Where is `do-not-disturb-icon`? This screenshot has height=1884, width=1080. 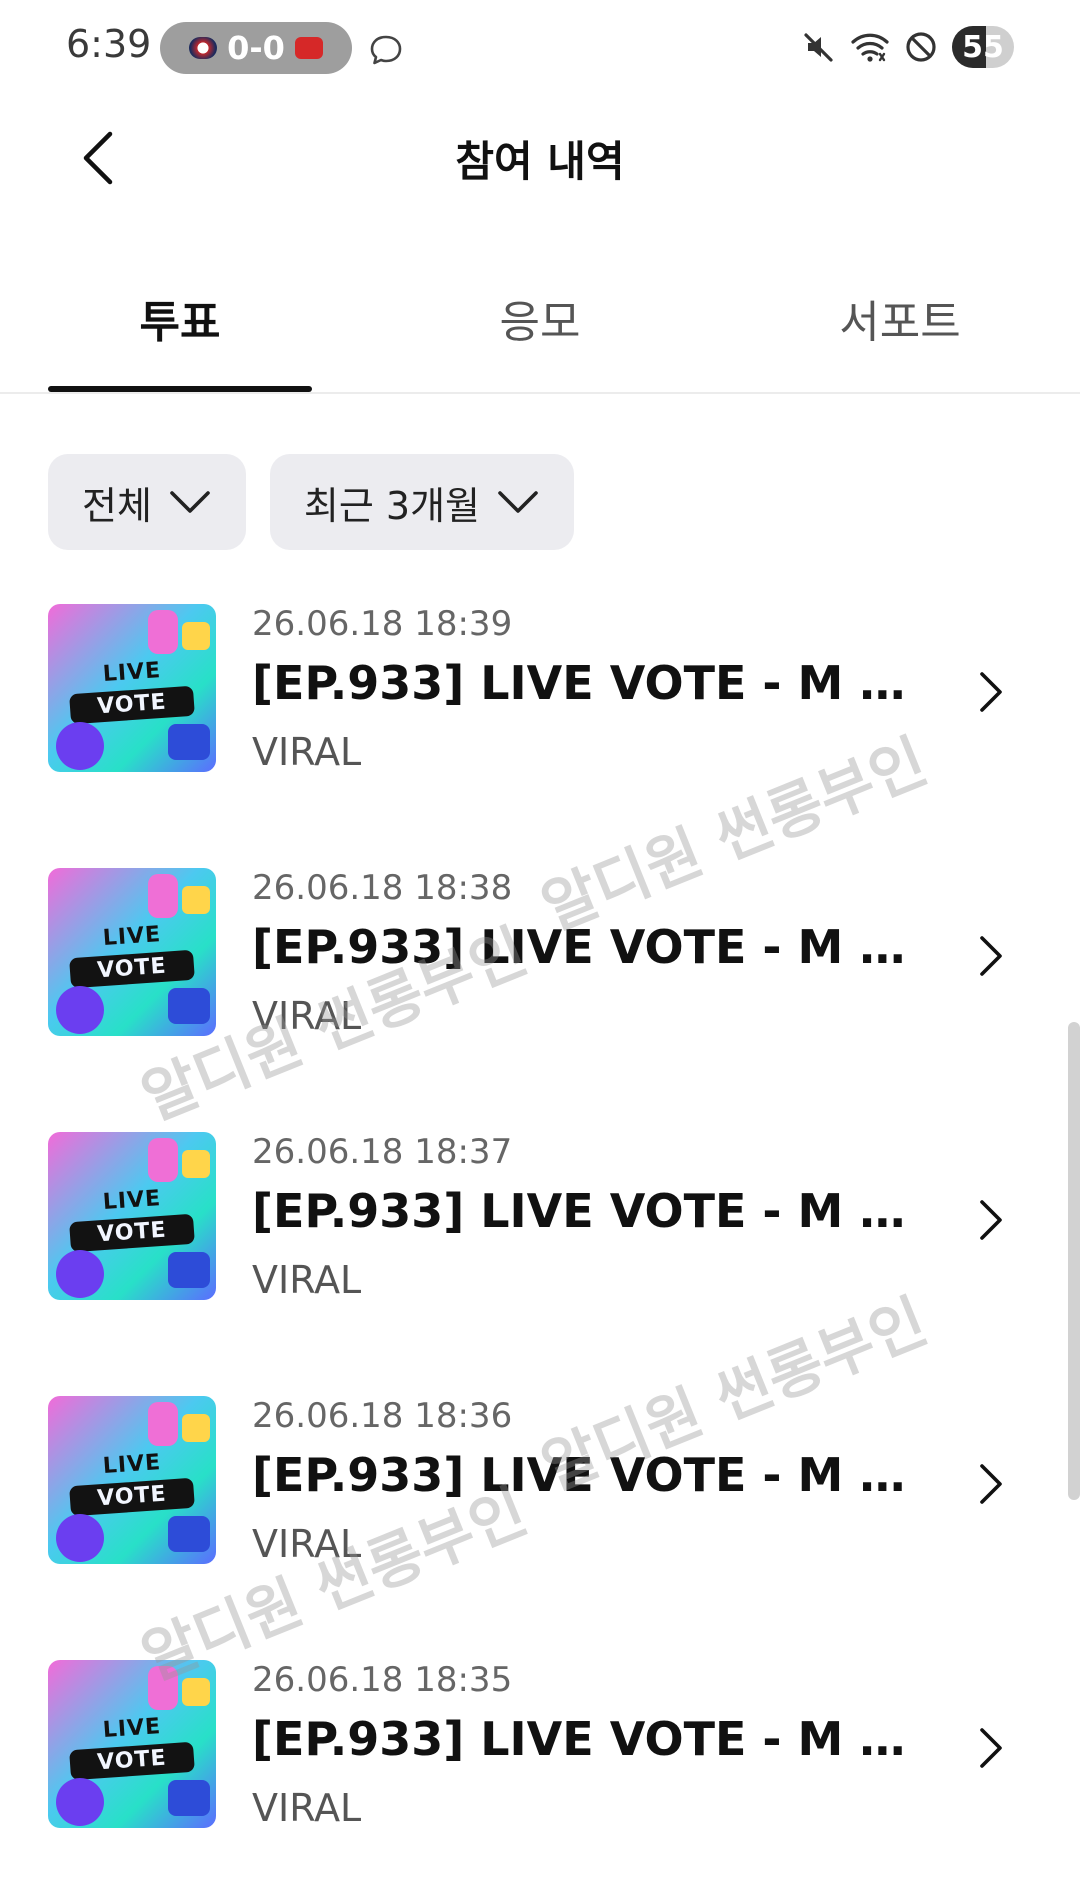 do-not-disturb-icon is located at coordinates (921, 47).